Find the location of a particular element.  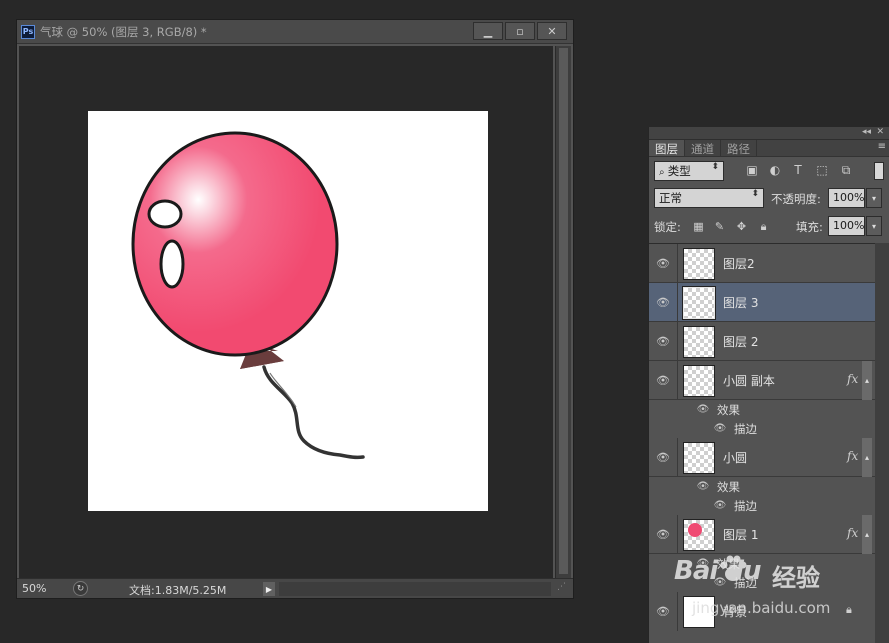

lock-all-icon: 🔒︎ is located at coordinates (763, 226).